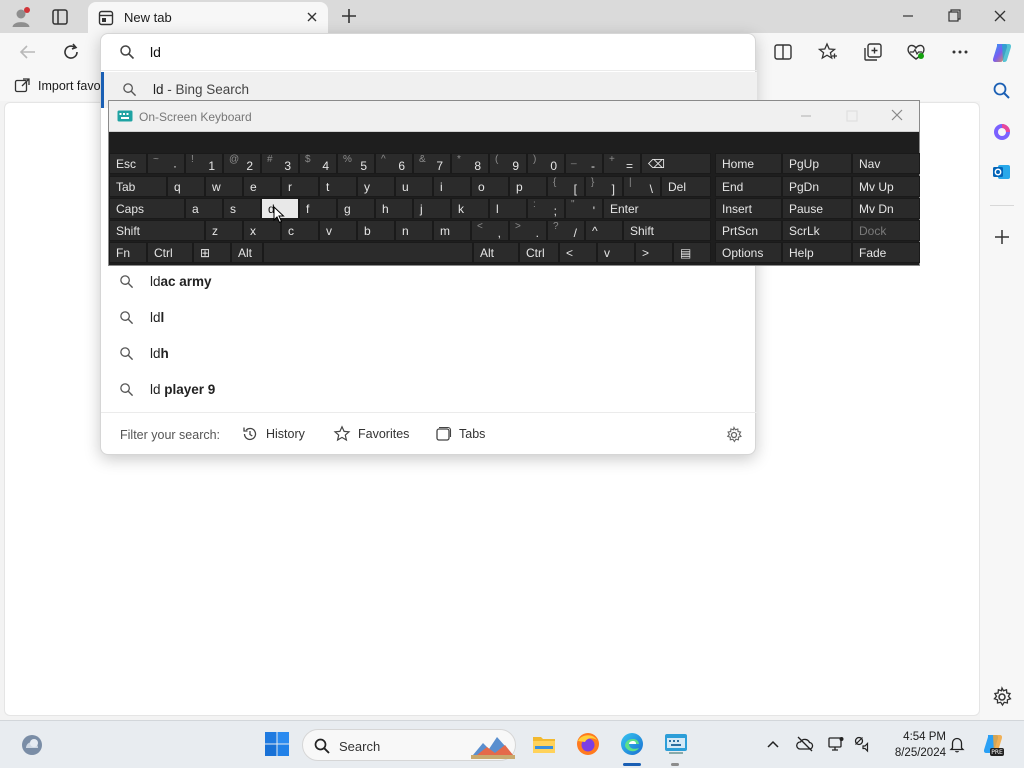 Image resolution: width=1024 pixels, height=768 pixels. I want to click on osk-key: a, so click(204, 208).